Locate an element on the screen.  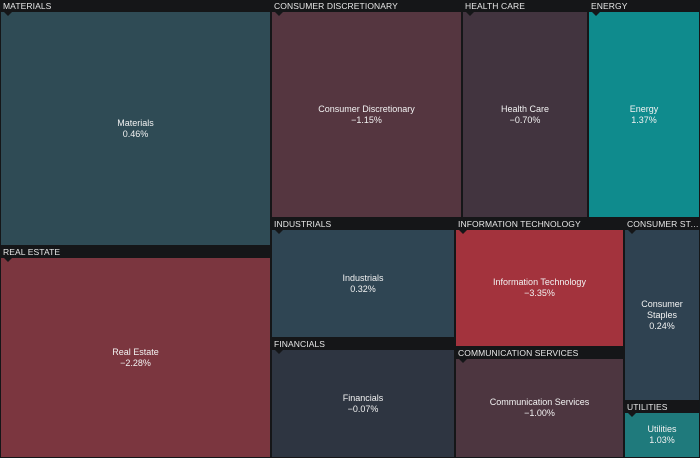
tile-label: Energy is located at coordinates (644, 108).